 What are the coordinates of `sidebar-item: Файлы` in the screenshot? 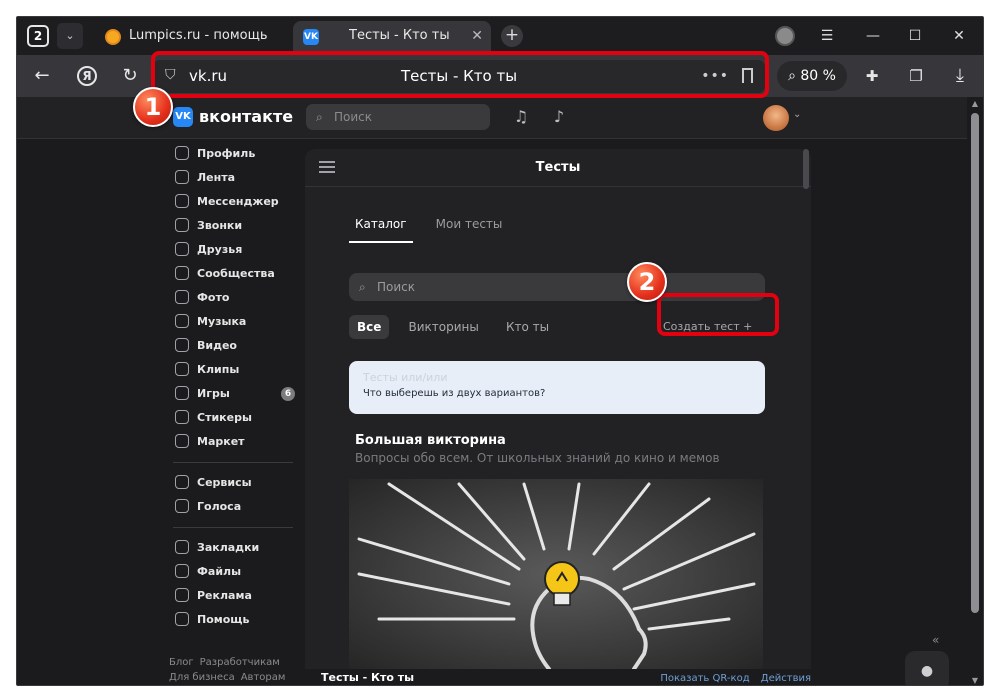 It's located at (235, 572).